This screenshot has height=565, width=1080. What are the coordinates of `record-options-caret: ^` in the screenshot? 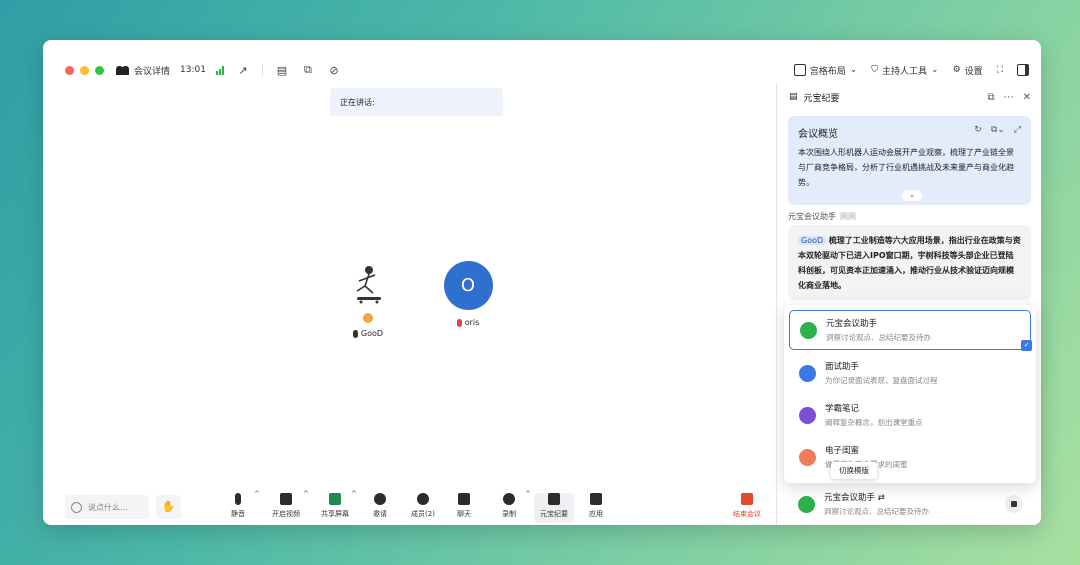 It's located at (528, 494).